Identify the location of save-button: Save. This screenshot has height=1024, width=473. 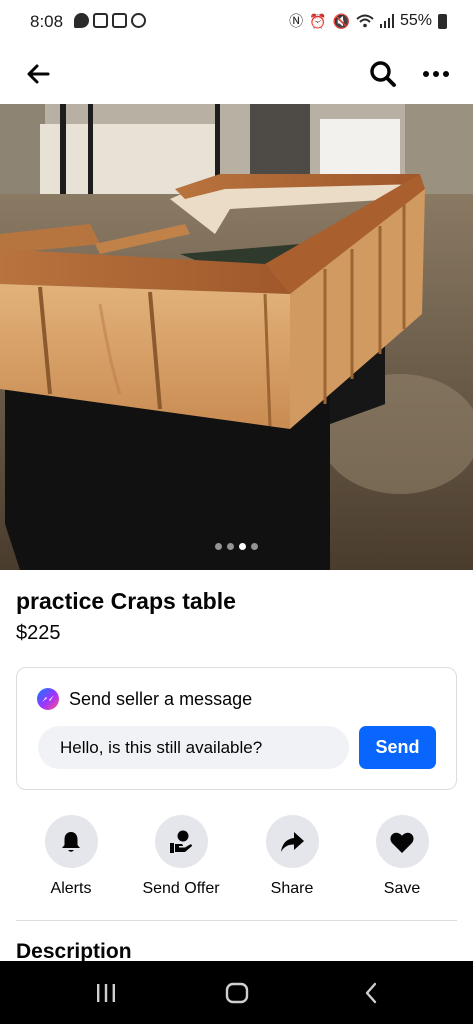
(402, 856).